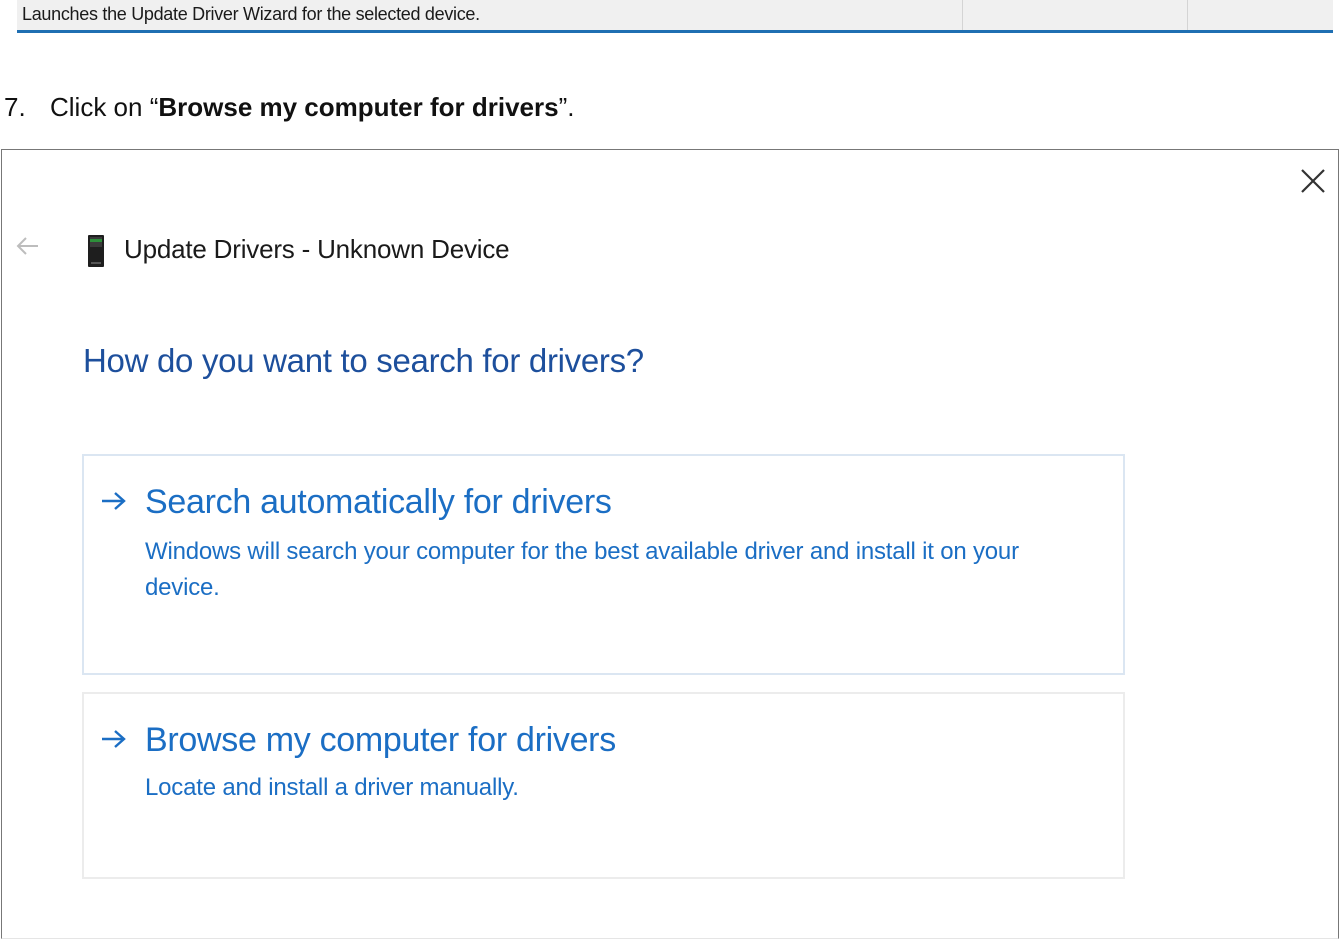 The image size is (1339, 939). I want to click on back-arrow-icon, so click(27, 246).